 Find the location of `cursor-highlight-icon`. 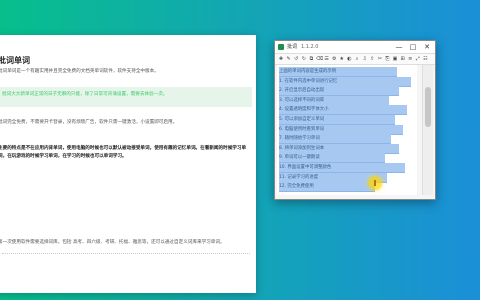

cursor-highlight-icon is located at coordinates (375, 183).